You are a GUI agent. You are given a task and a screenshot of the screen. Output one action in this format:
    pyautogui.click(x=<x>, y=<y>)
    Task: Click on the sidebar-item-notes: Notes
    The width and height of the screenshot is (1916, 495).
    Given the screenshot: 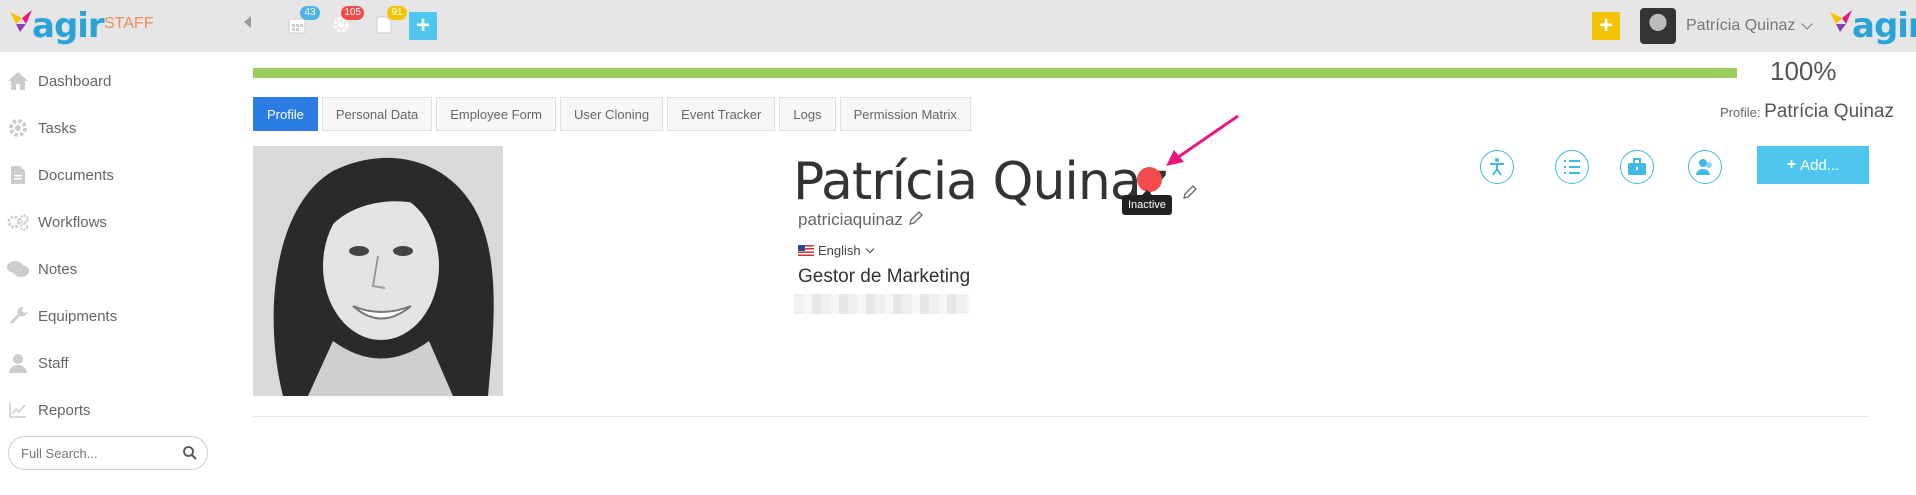 What is the action you would take?
    pyautogui.click(x=41, y=269)
    